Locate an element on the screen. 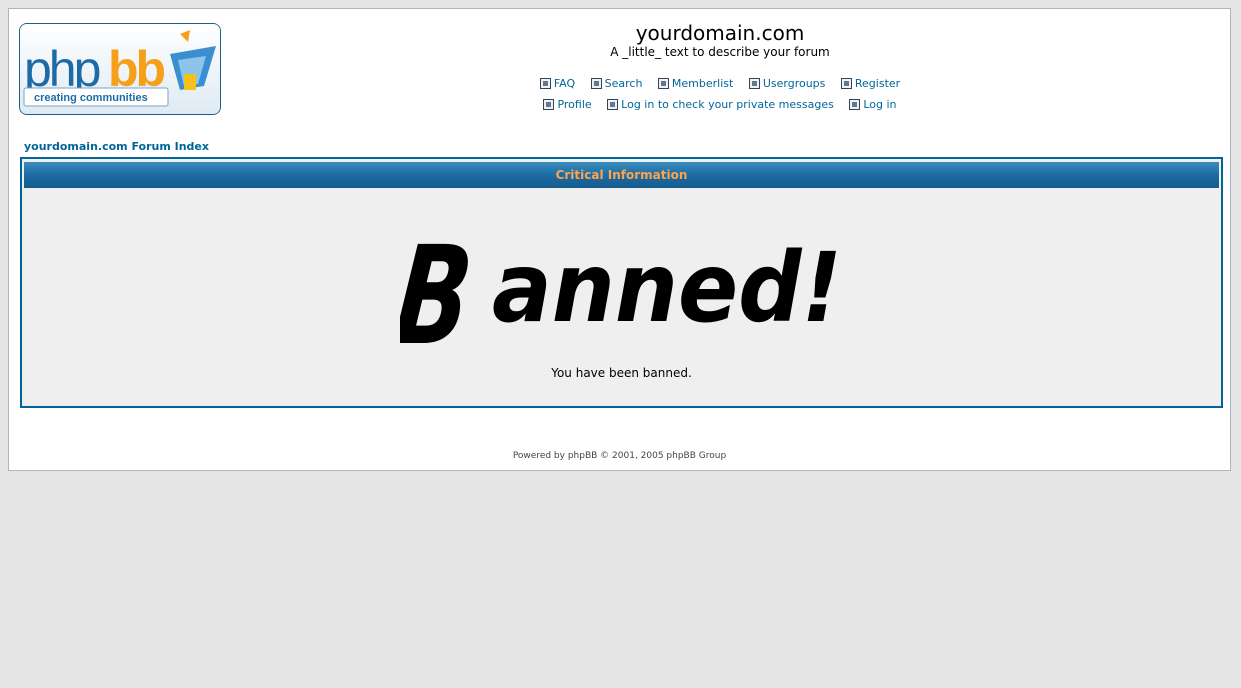 This screenshot has width=1241, height=688. site-title: yourdomain.com is located at coordinates (720, 33).